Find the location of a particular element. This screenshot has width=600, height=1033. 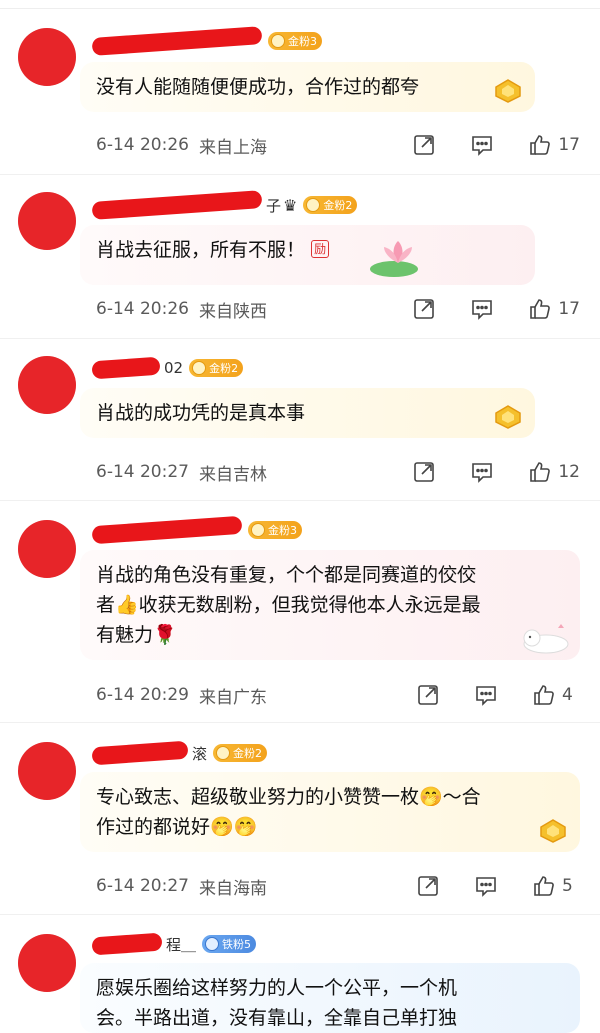

comment-meta: 6-14 20:27 来自海南 5 is located at coordinates (338, 886).